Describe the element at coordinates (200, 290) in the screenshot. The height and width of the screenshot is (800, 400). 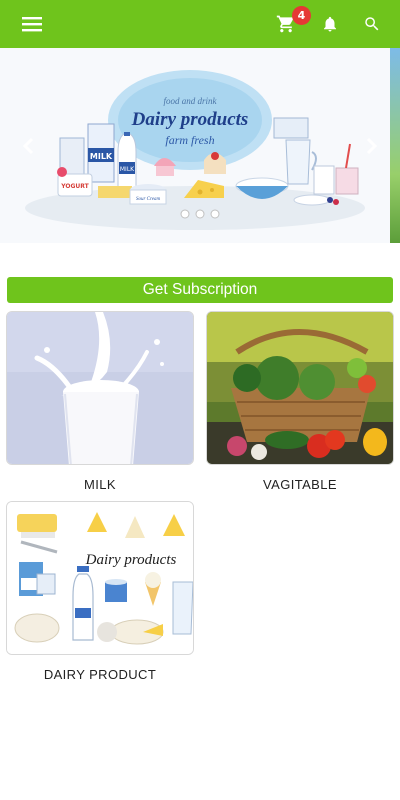
I see `get-subscription-button: Get Subscription` at that location.